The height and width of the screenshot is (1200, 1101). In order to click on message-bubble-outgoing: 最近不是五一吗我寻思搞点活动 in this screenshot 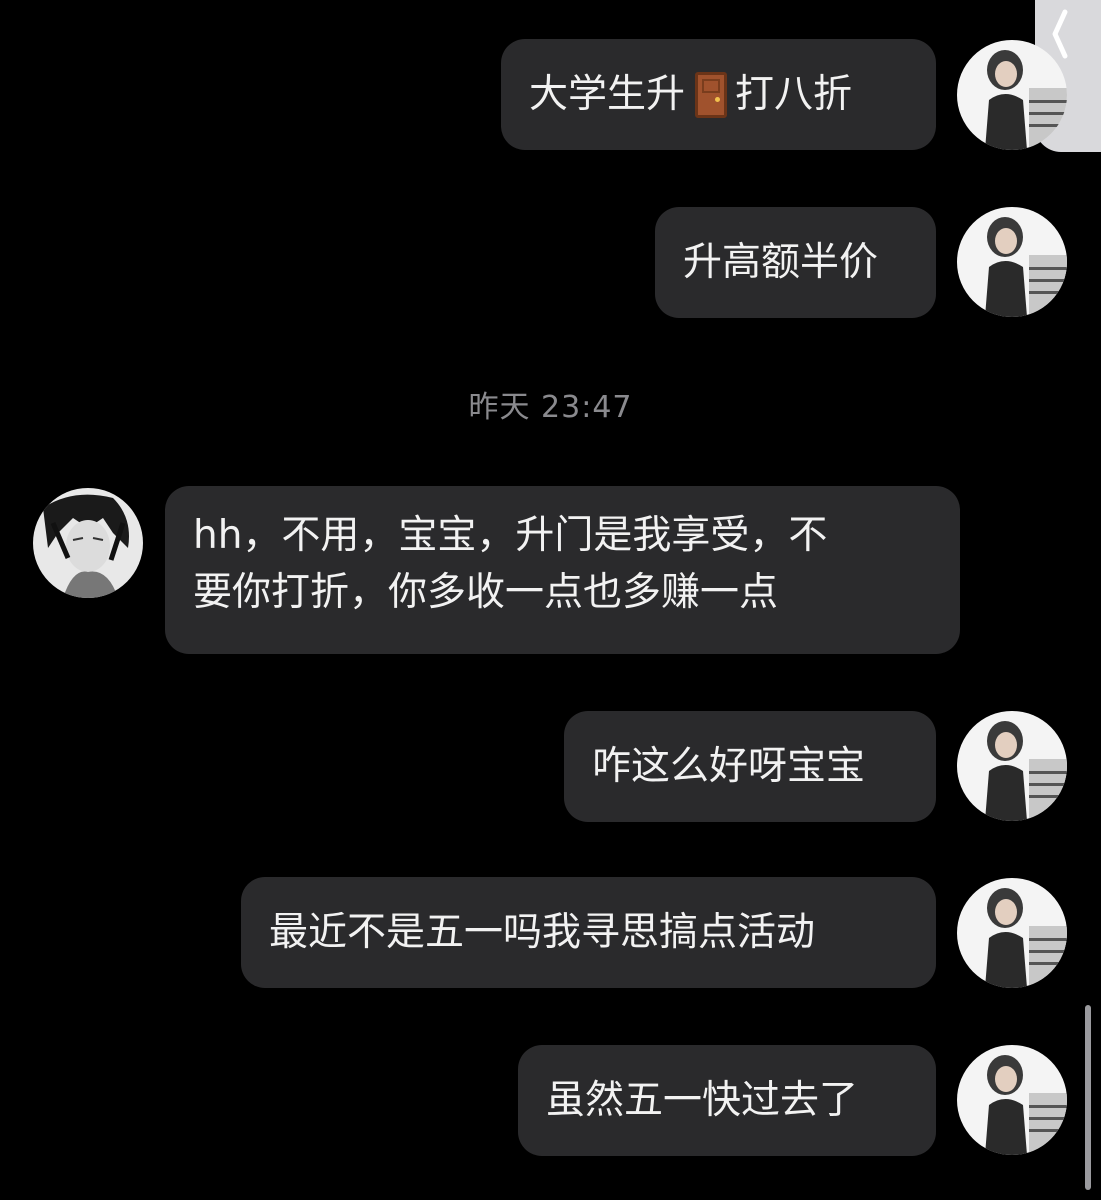, I will do `click(588, 932)`.